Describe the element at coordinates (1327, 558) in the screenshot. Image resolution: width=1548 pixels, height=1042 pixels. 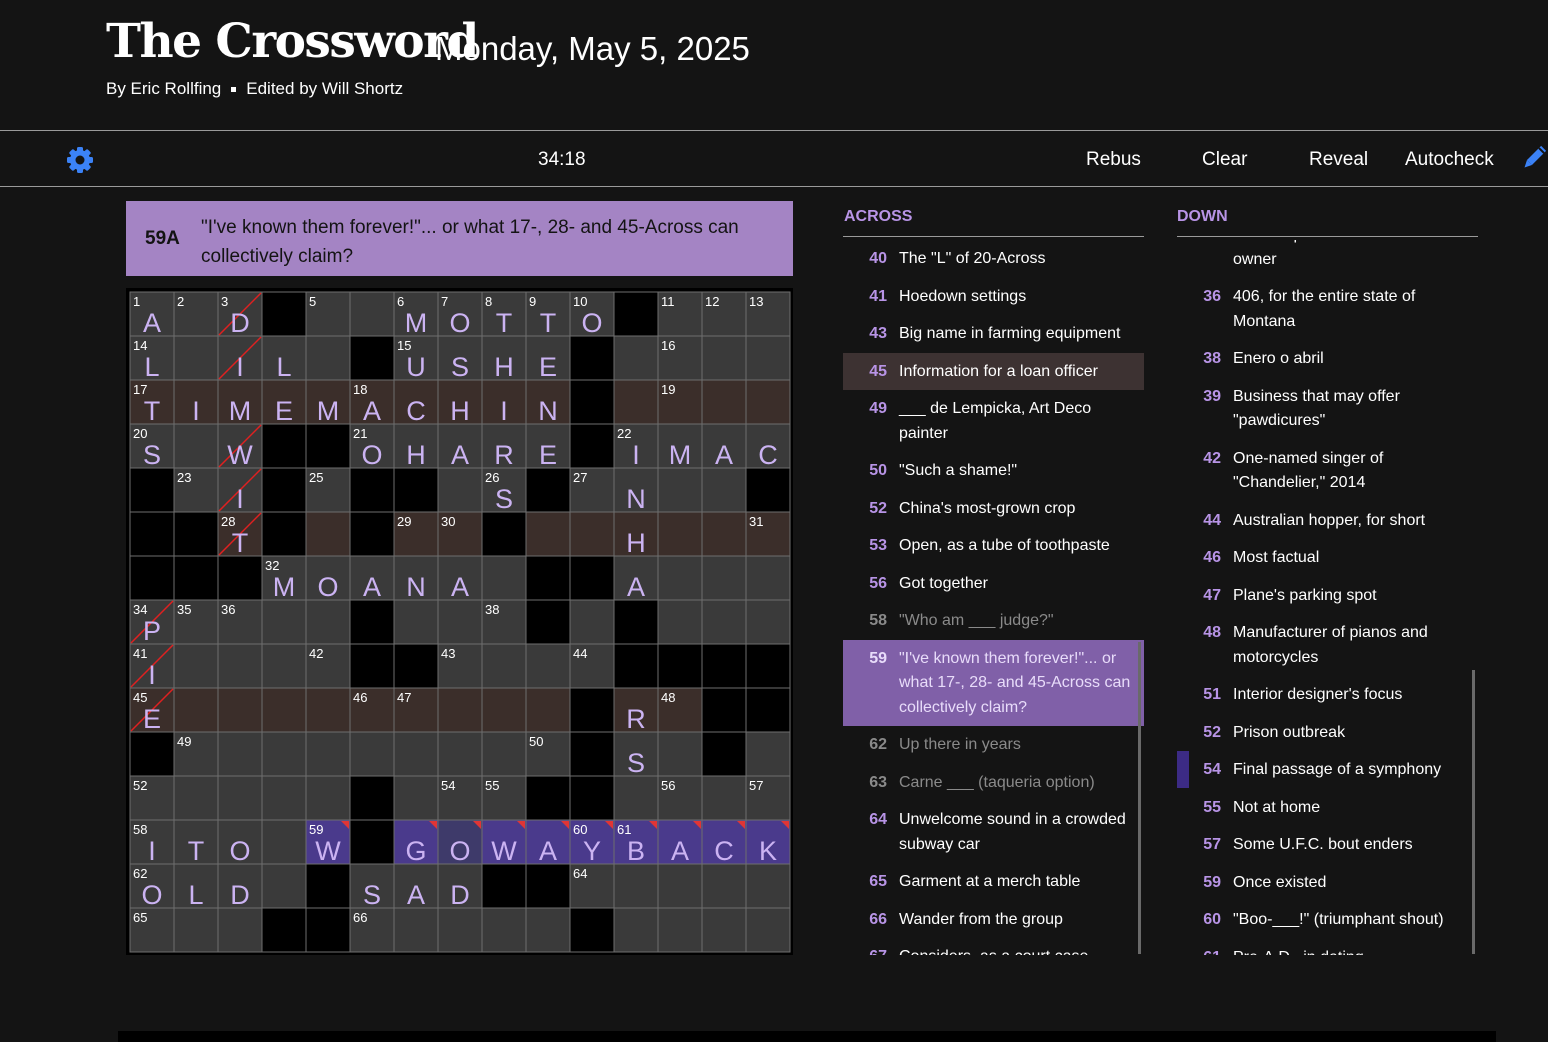
I see `clue-item-46: 46 Most factual` at that location.